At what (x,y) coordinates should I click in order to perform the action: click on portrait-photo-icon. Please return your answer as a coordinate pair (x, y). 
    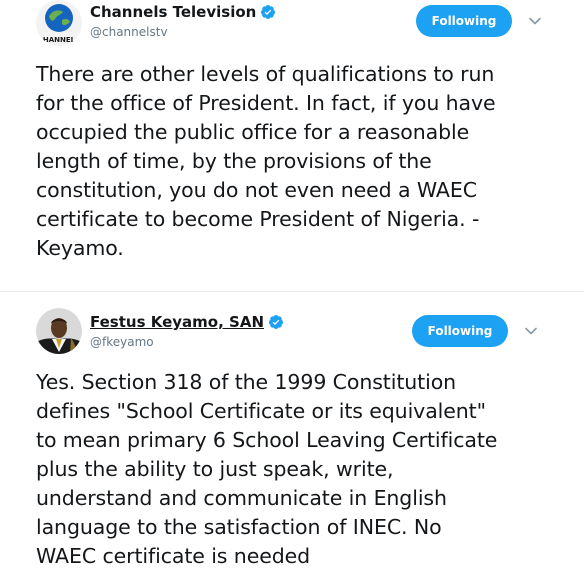
    Looking at the image, I should click on (59, 331).